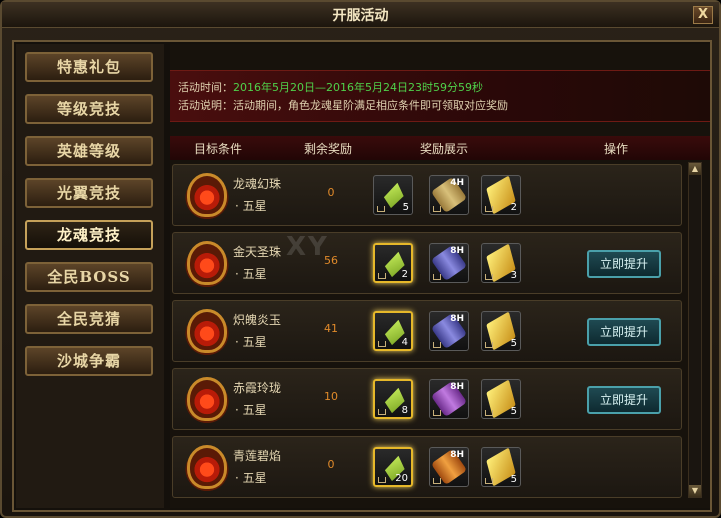  Describe the element at coordinates (328, 149) in the screenshot. I see `header-remain: 剩余奖励` at that location.